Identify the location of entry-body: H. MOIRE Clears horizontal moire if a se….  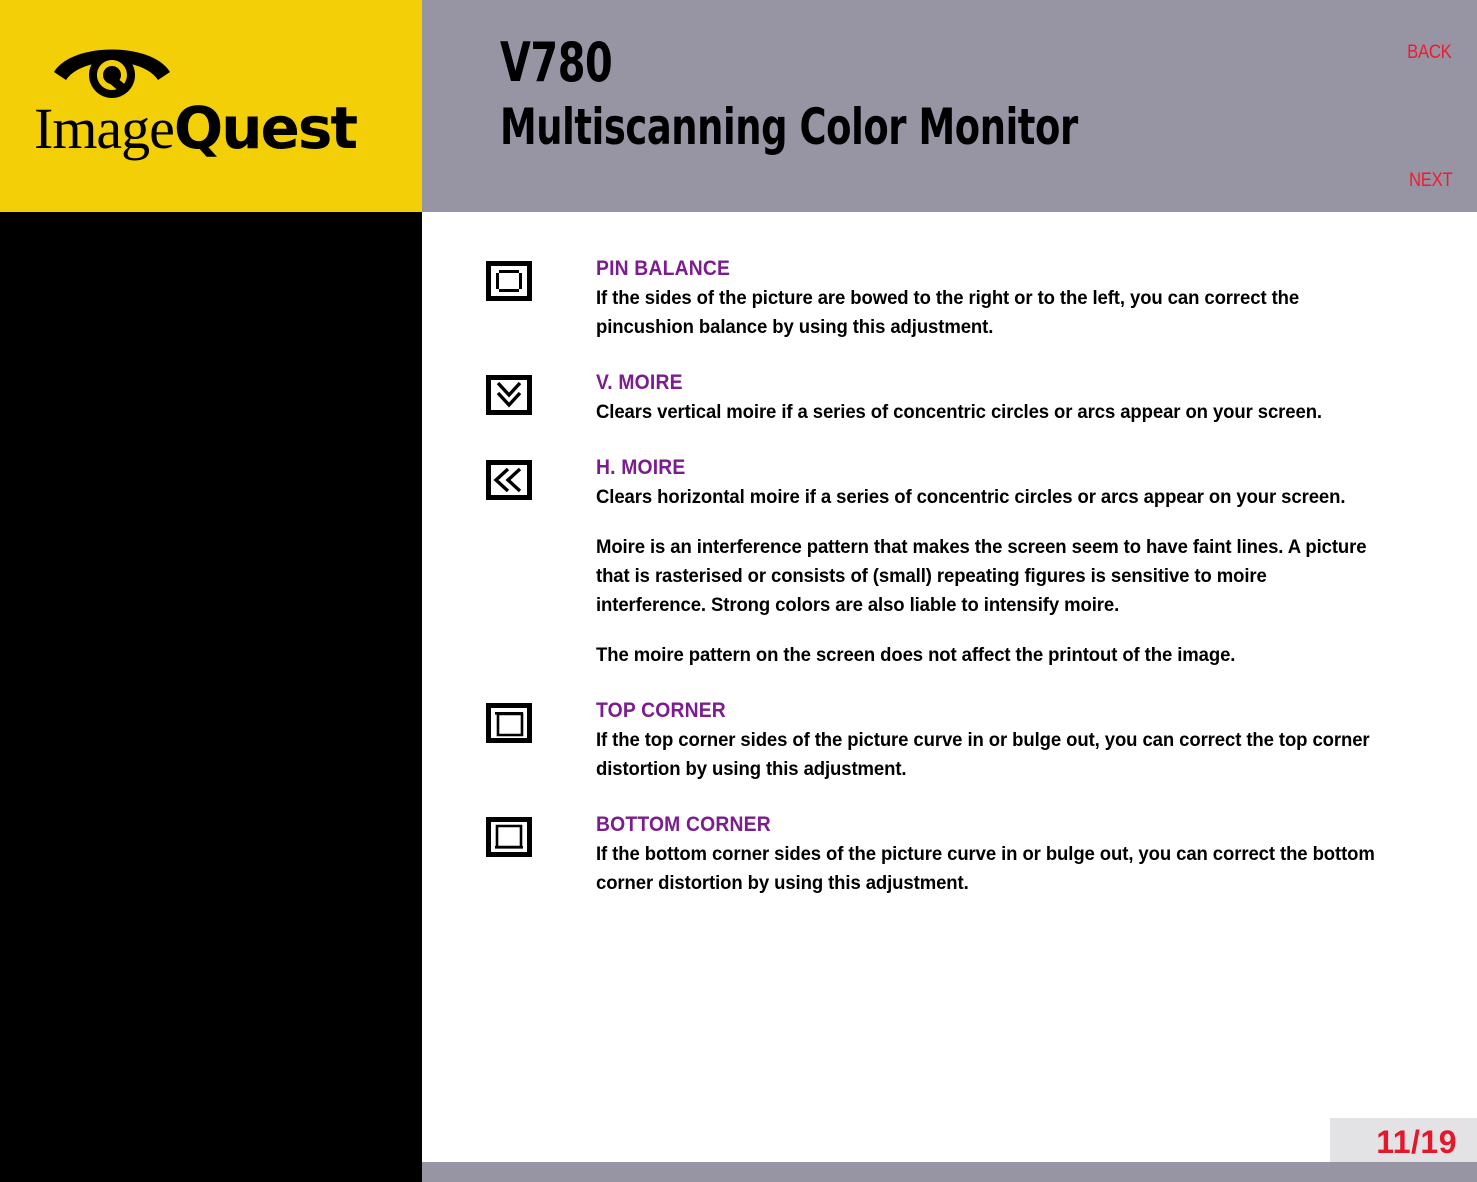
(1009, 562).